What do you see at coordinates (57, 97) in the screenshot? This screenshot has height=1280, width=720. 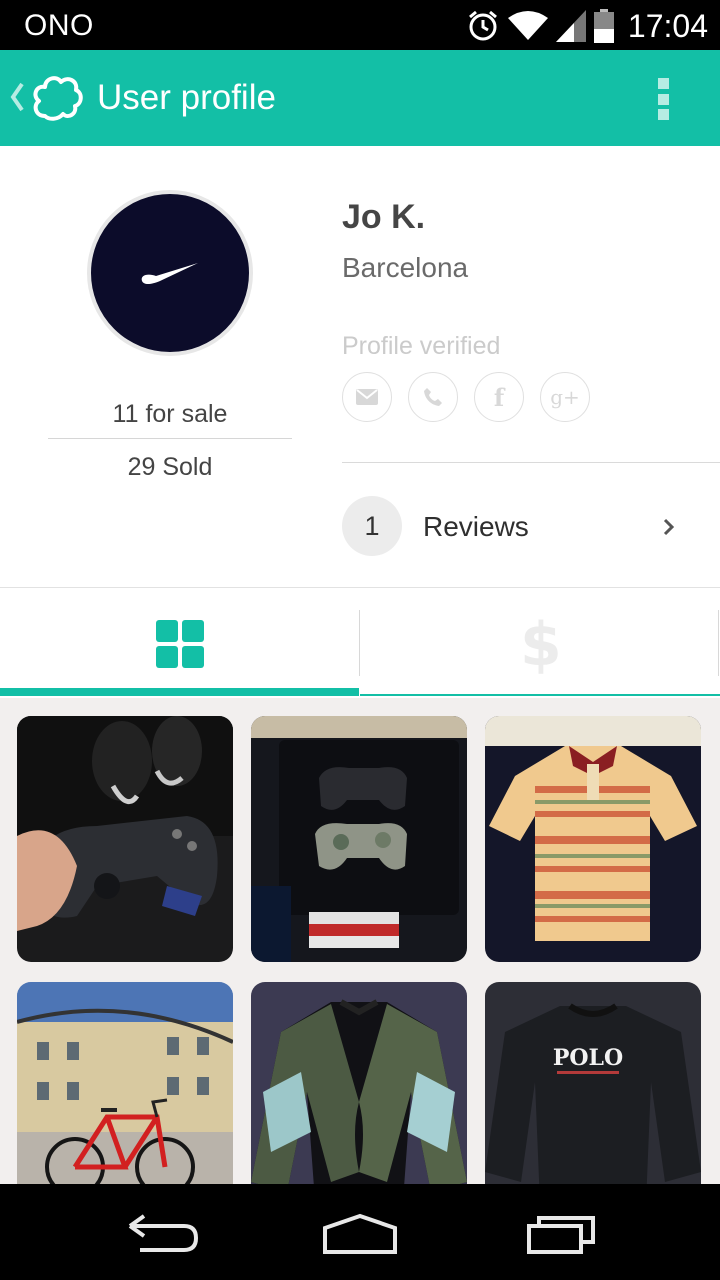 I see `logo-icon` at bounding box center [57, 97].